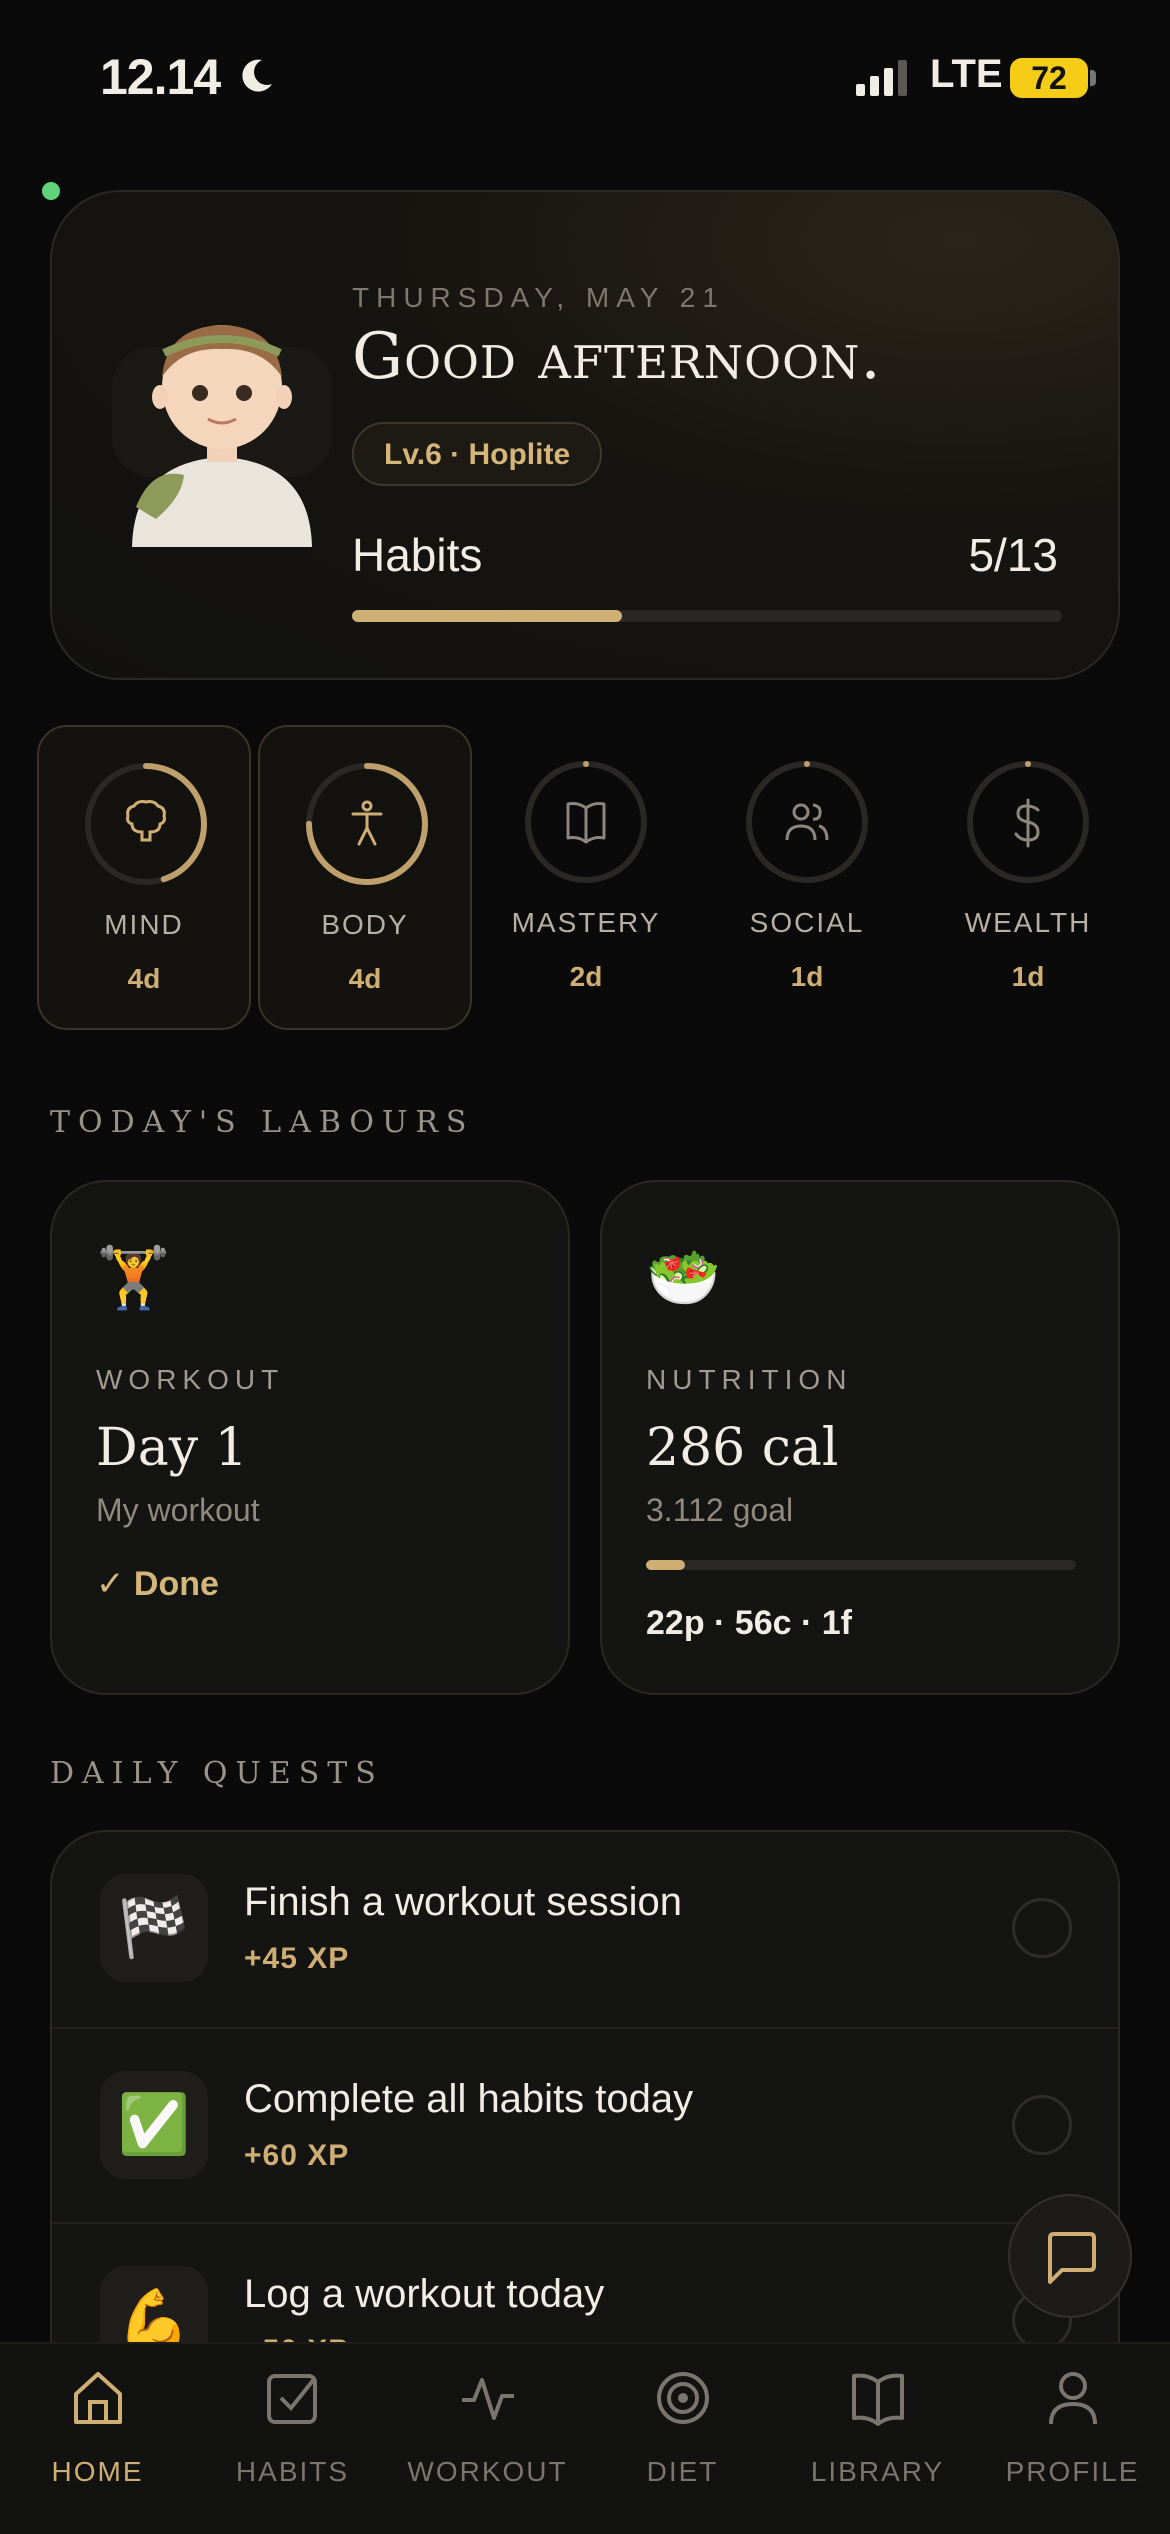  Describe the element at coordinates (292, 2471) in the screenshot. I see `tab-label: HABITS` at that location.